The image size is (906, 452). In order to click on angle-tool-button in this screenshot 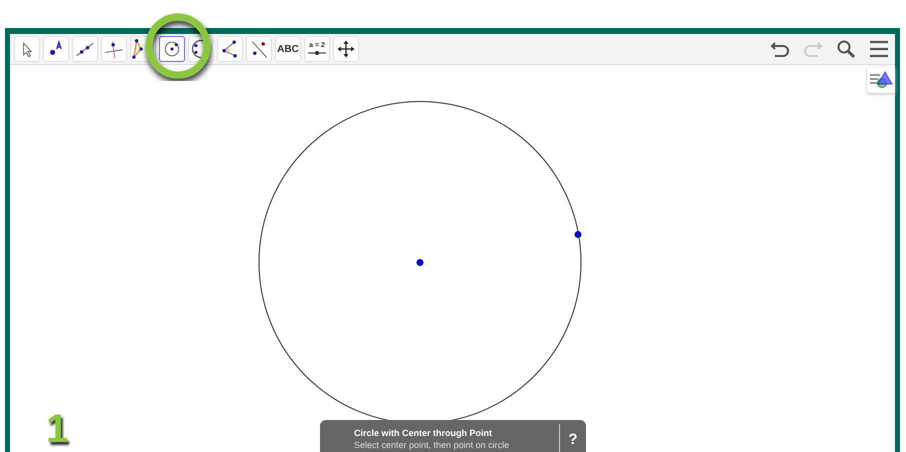, I will do `click(230, 49)`.